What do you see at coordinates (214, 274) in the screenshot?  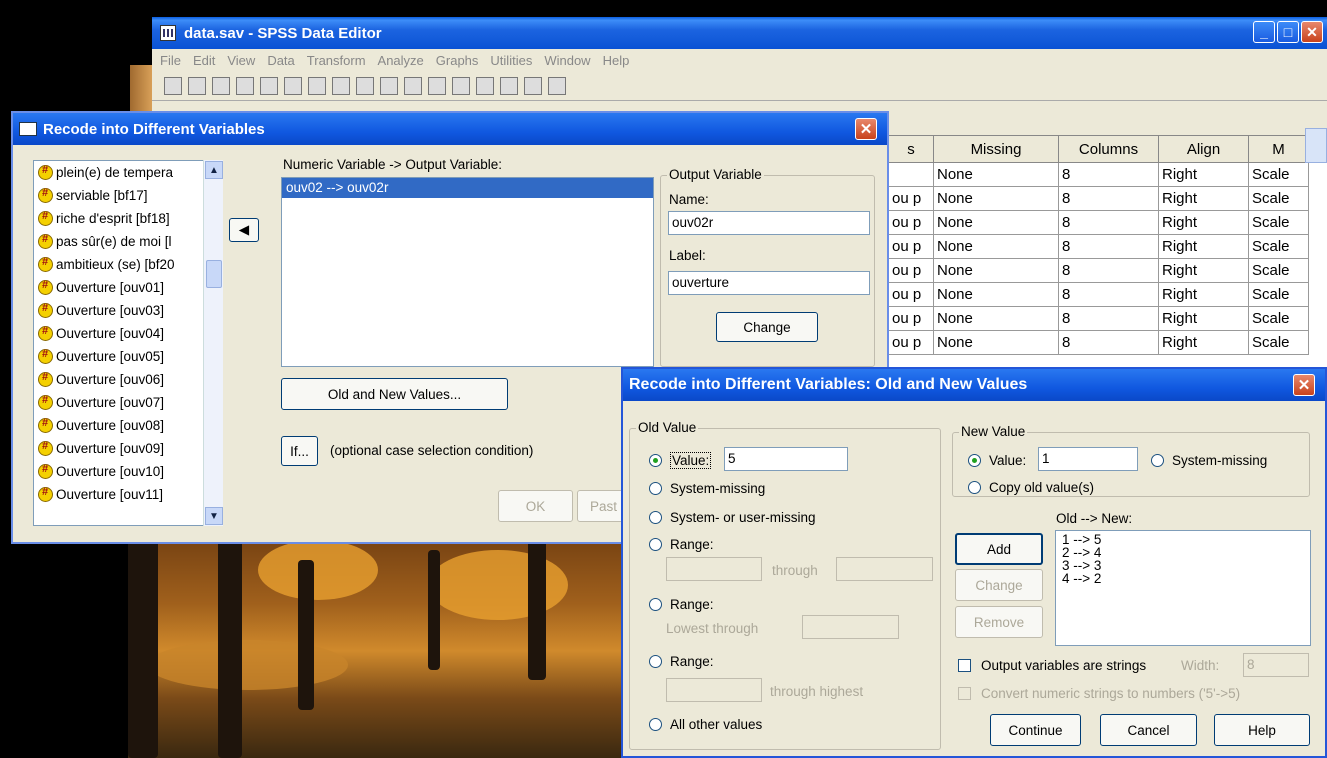 I see `scroll-thumb` at bounding box center [214, 274].